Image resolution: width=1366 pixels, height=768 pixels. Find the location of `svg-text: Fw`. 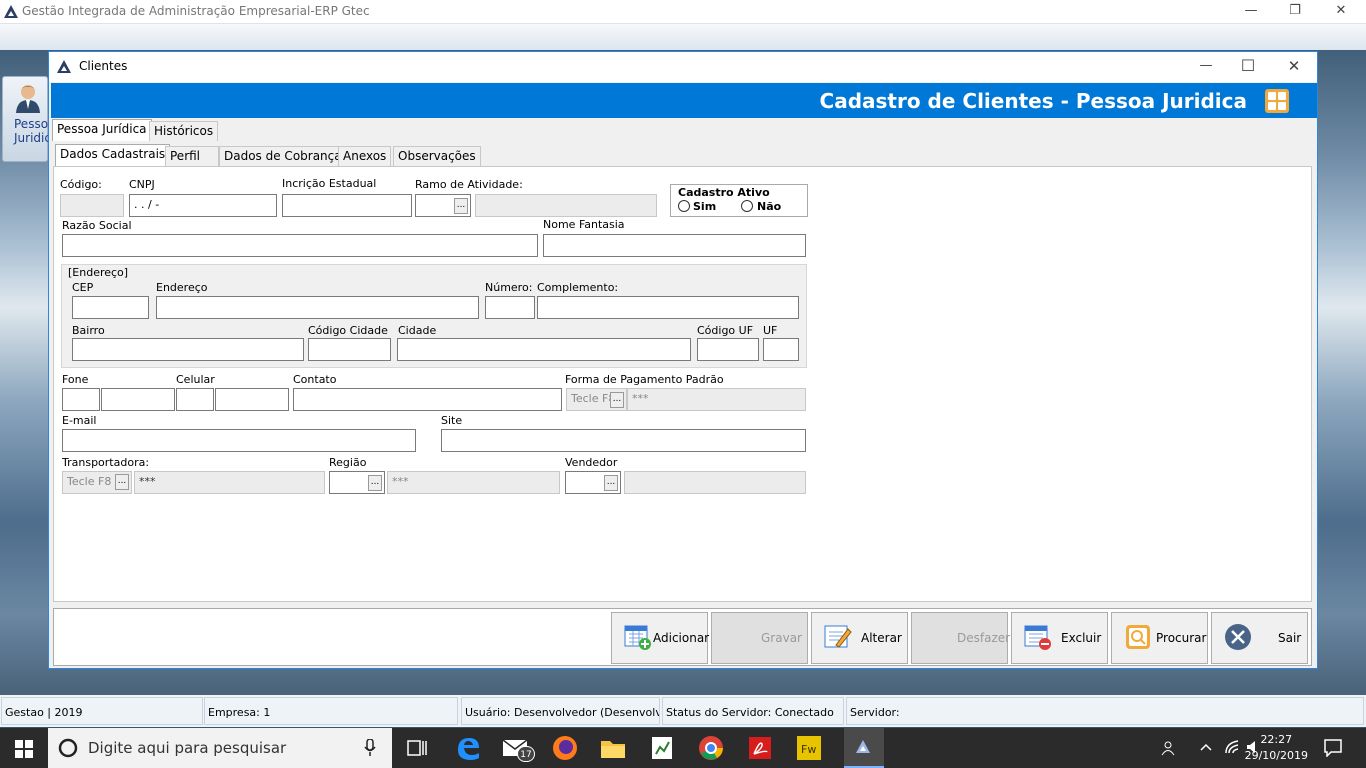

svg-text: Fw is located at coordinates (808, 749).